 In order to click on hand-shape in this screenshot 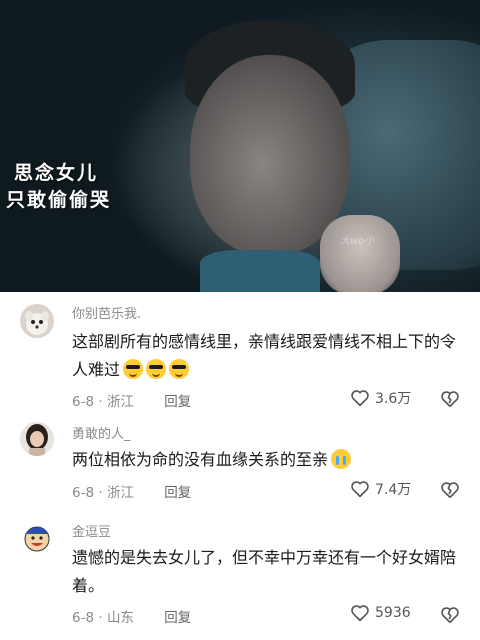, I will do `click(360, 253)`.